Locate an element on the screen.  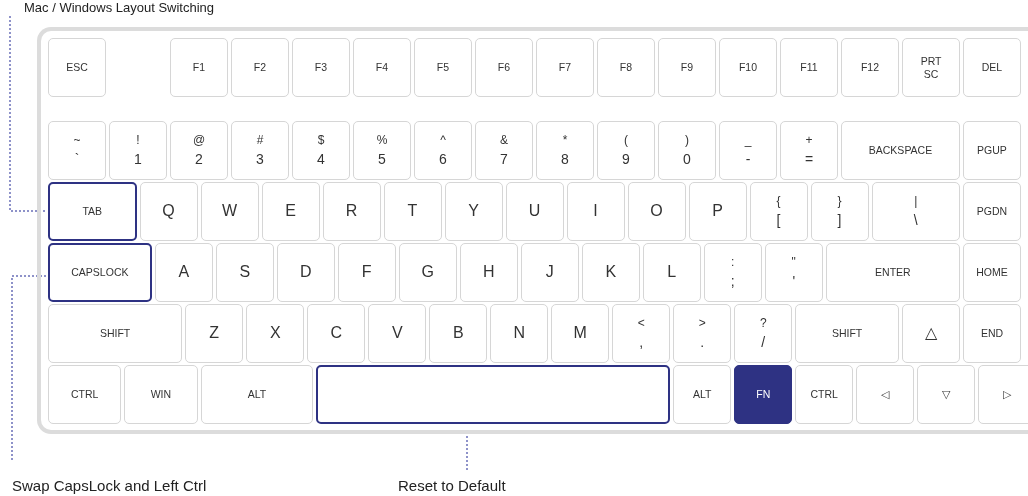
key-legend: CAPSLOCK is located at coordinates (100, 272).